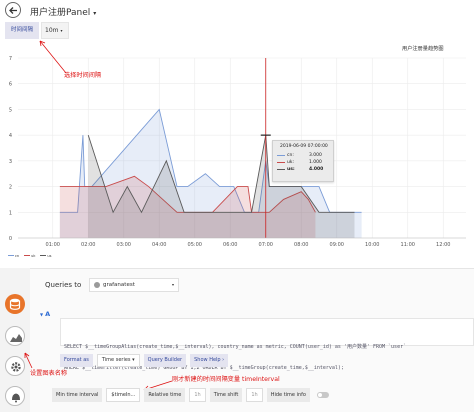 The image size is (474, 412). I want to click on x-tick-label: 03:00, so click(124, 245).